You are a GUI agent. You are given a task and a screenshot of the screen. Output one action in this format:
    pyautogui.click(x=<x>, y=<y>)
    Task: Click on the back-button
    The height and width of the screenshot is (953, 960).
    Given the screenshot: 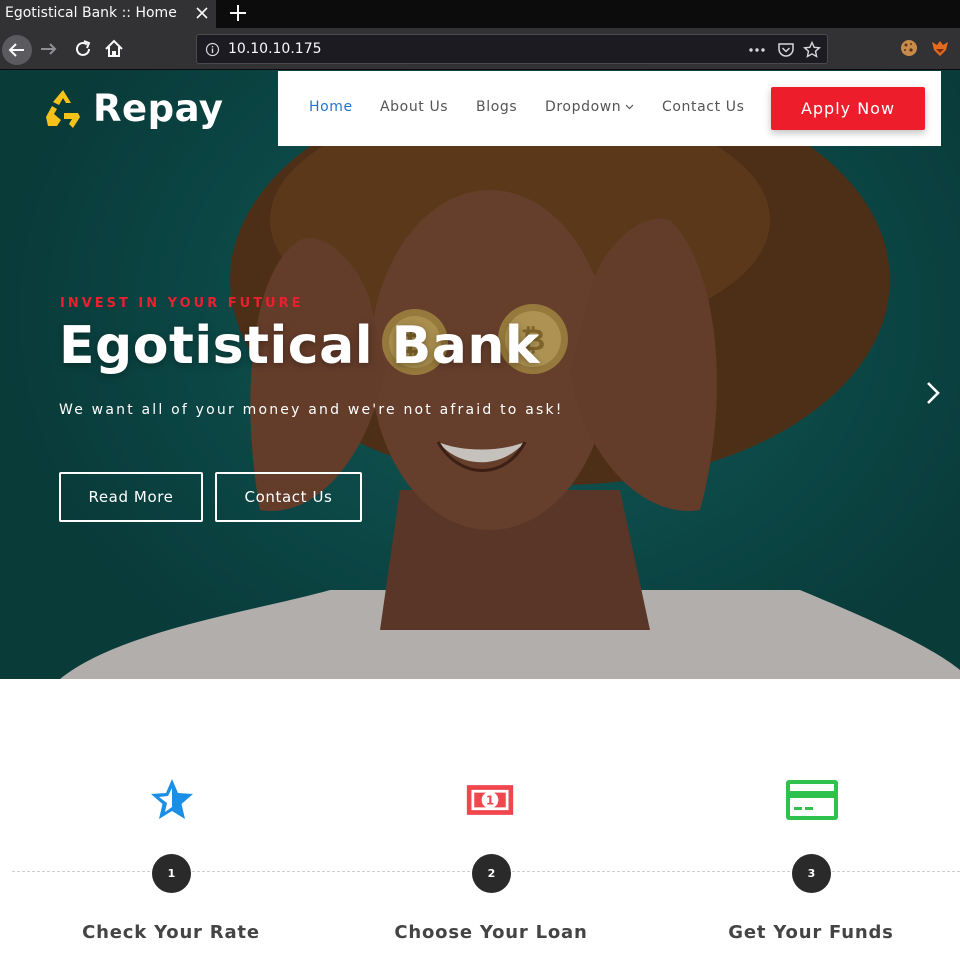 What is the action you would take?
    pyautogui.click(x=17, y=50)
    